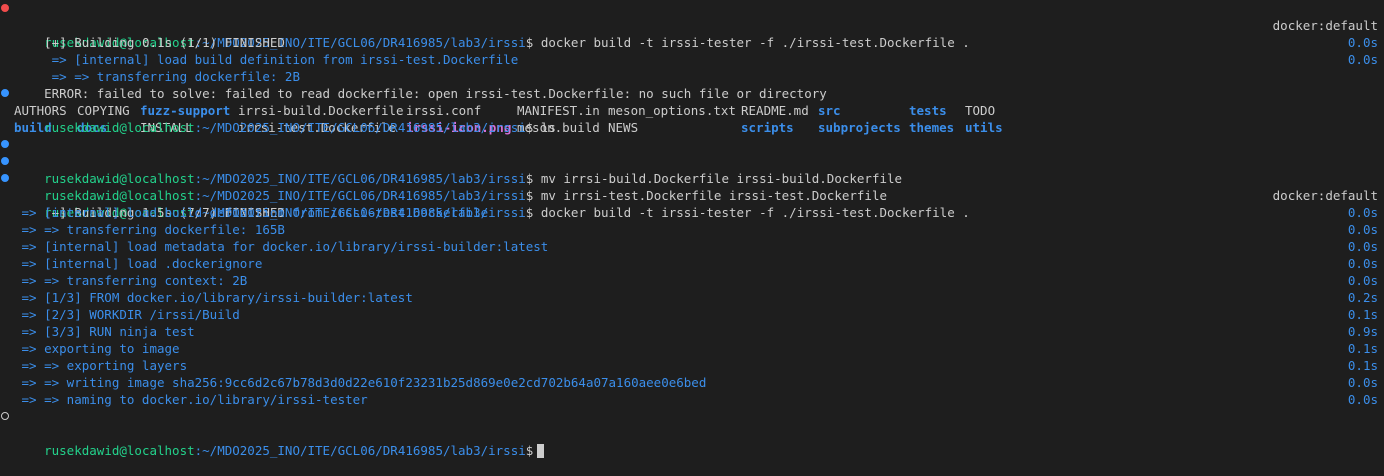 This screenshot has width=1384, height=476. What do you see at coordinates (5, 416) in the screenshot?
I see `pending-circle-icon` at bounding box center [5, 416].